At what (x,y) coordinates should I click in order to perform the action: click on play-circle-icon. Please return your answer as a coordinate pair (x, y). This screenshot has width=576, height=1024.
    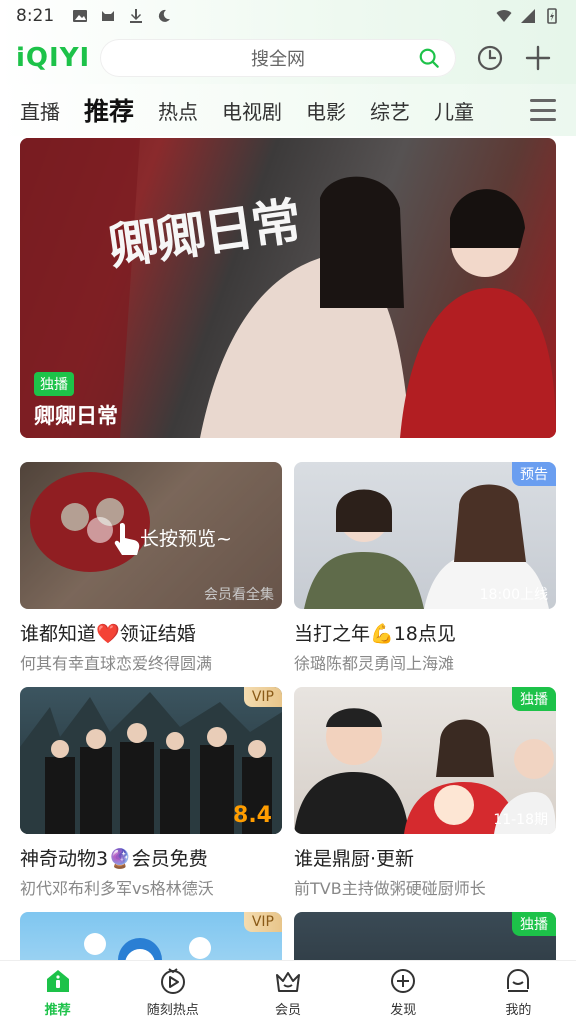
    Looking at the image, I should click on (172, 981).